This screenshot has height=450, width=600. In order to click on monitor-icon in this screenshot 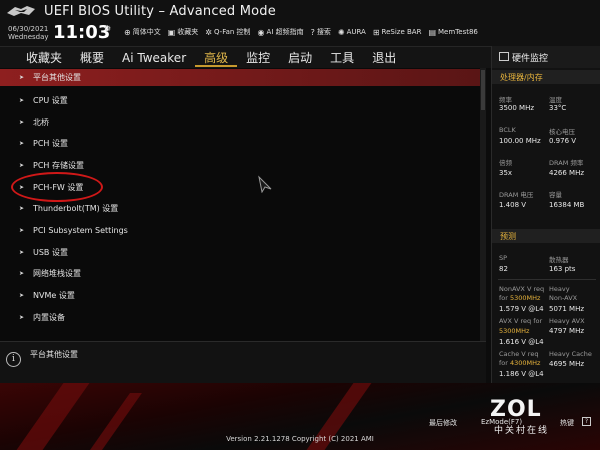, I will do `click(504, 56)`.